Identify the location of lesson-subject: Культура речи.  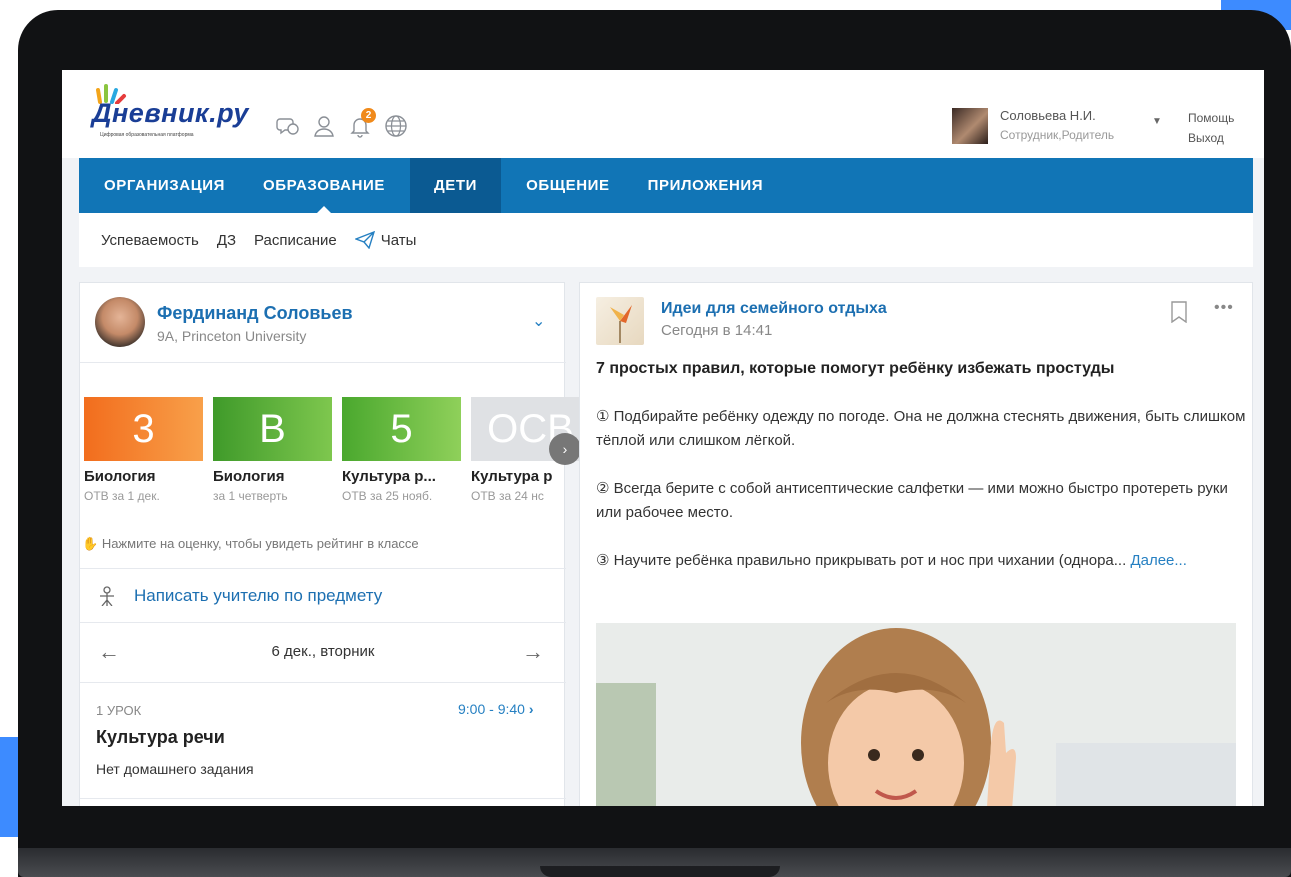
(160, 737).